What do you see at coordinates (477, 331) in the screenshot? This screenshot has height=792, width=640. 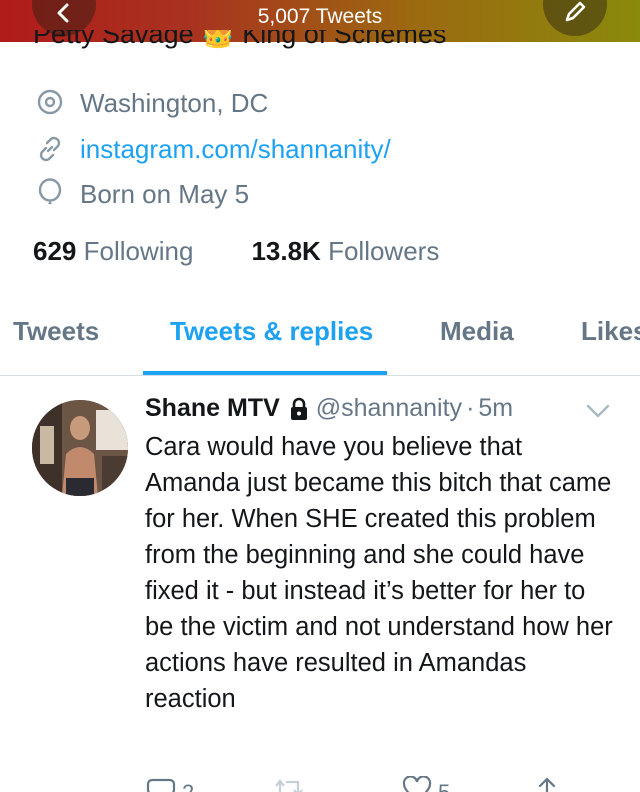 I see `tab-media: Media` at bounding box center [477, 331].